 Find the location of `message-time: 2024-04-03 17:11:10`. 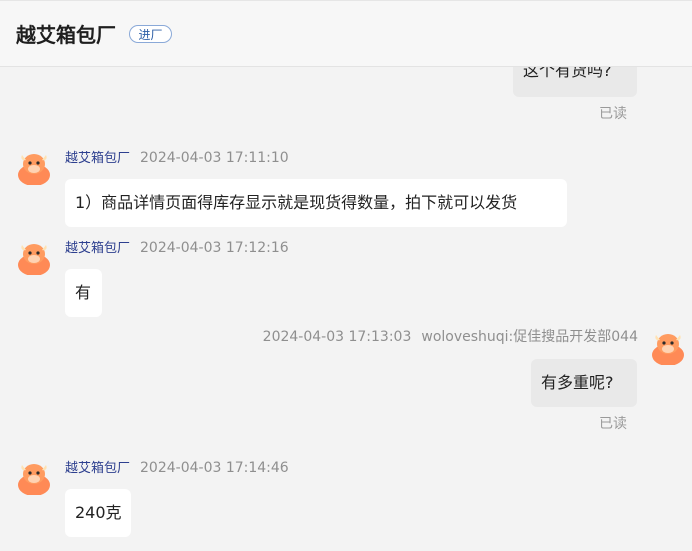

message-time: 2024-04-03 17:11:10 is located at coordinates (214, 158).